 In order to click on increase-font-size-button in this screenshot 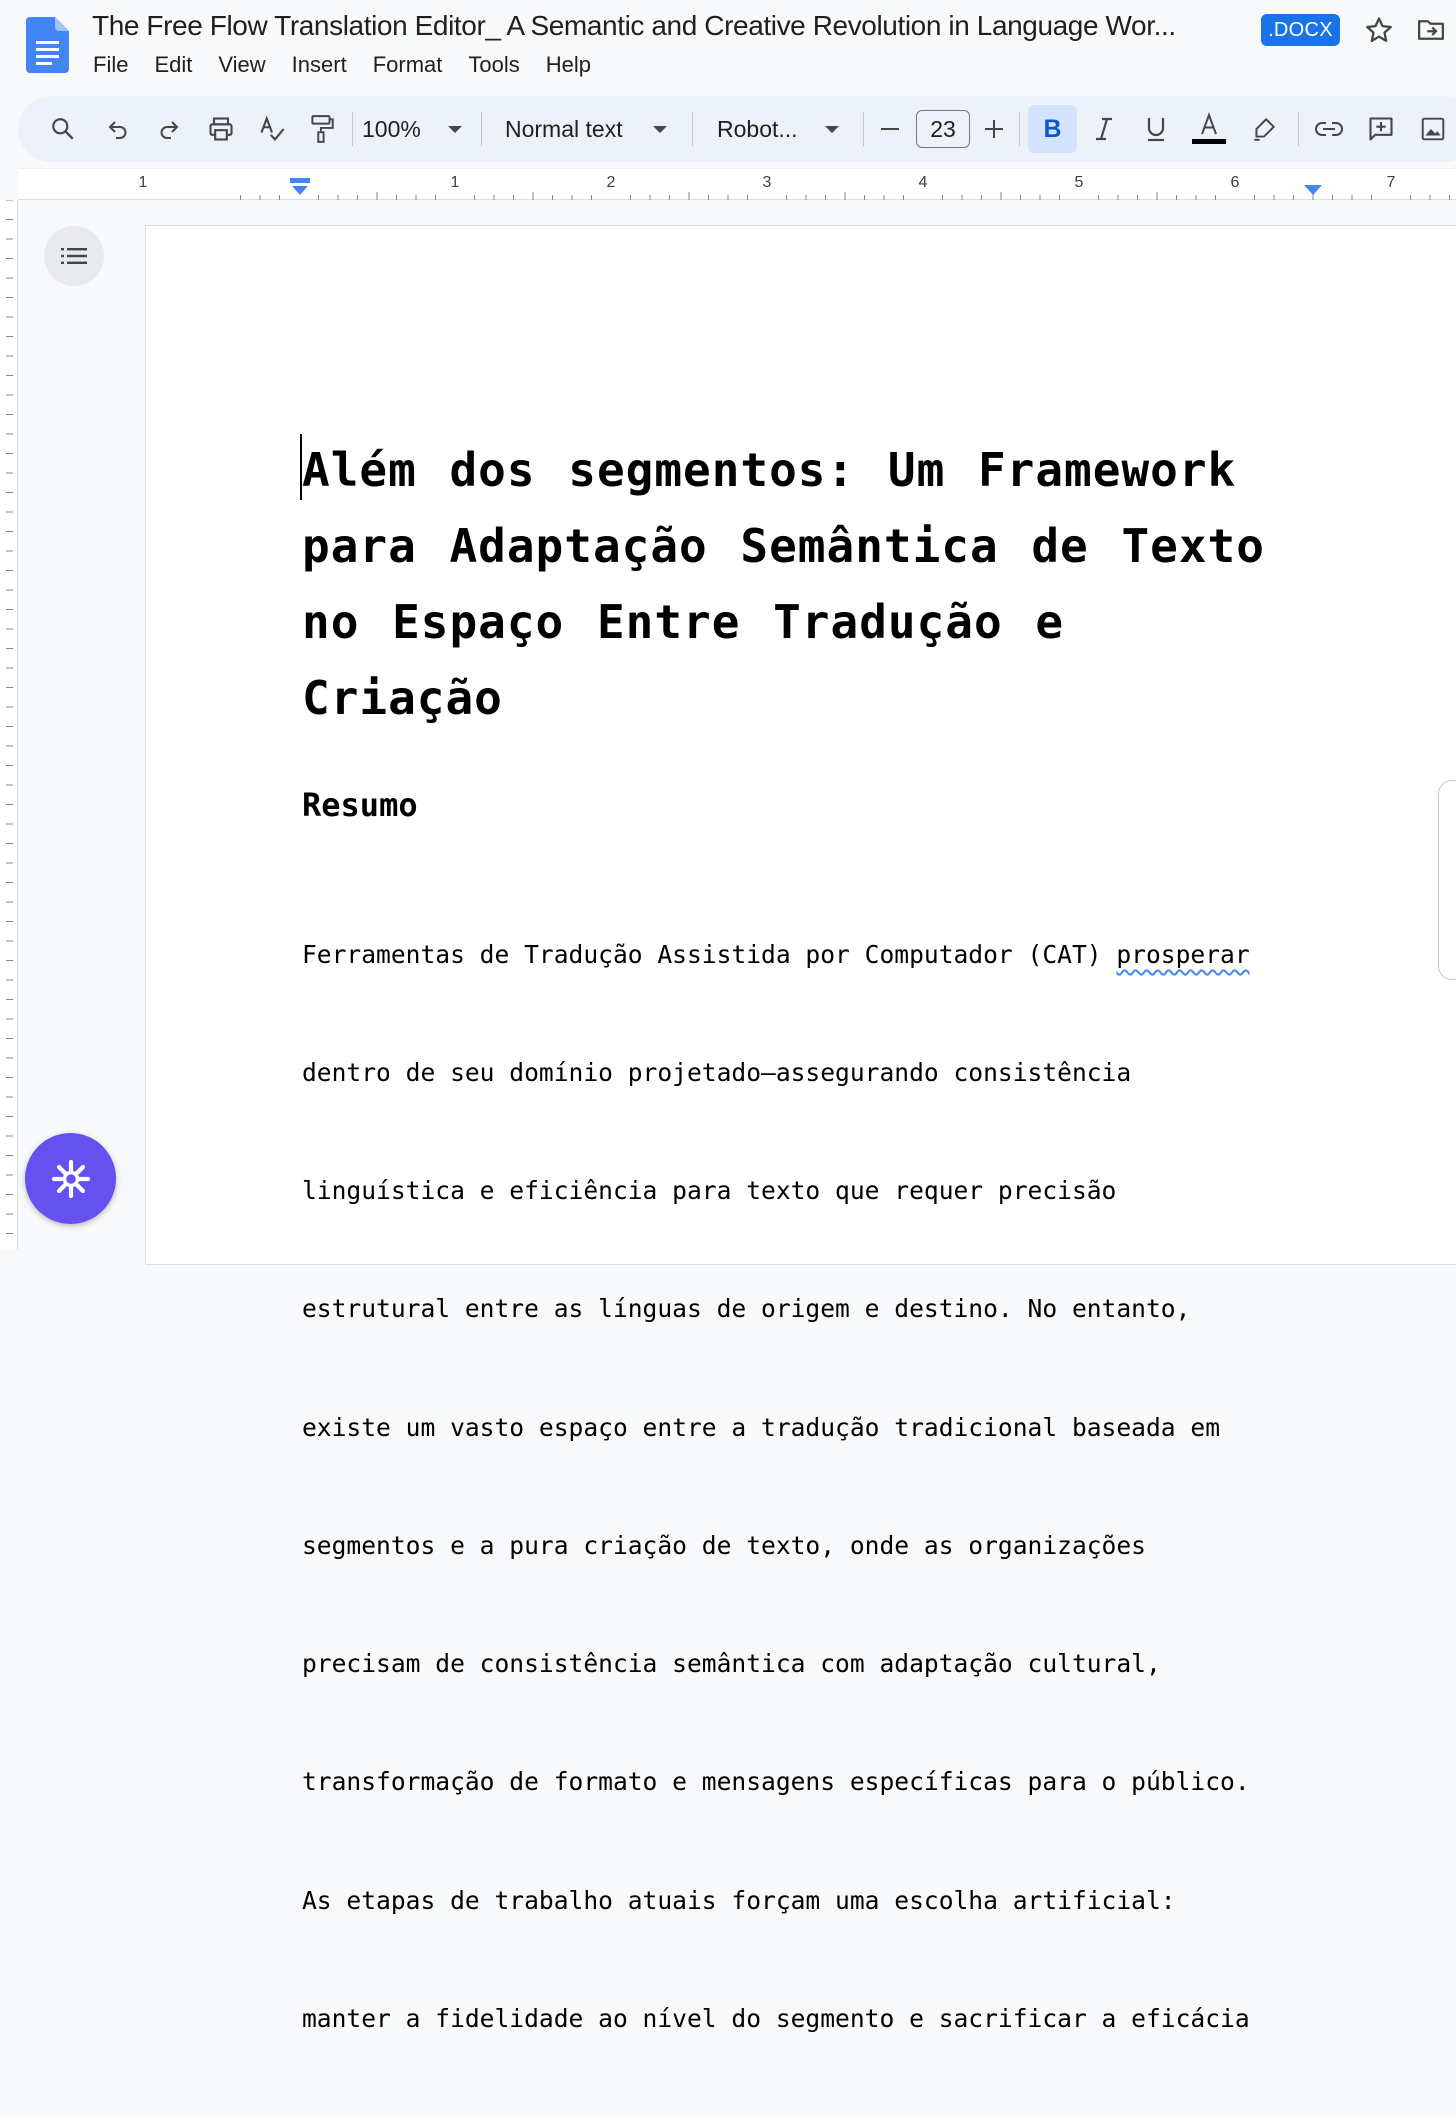, I will do `click(994, 129)`.